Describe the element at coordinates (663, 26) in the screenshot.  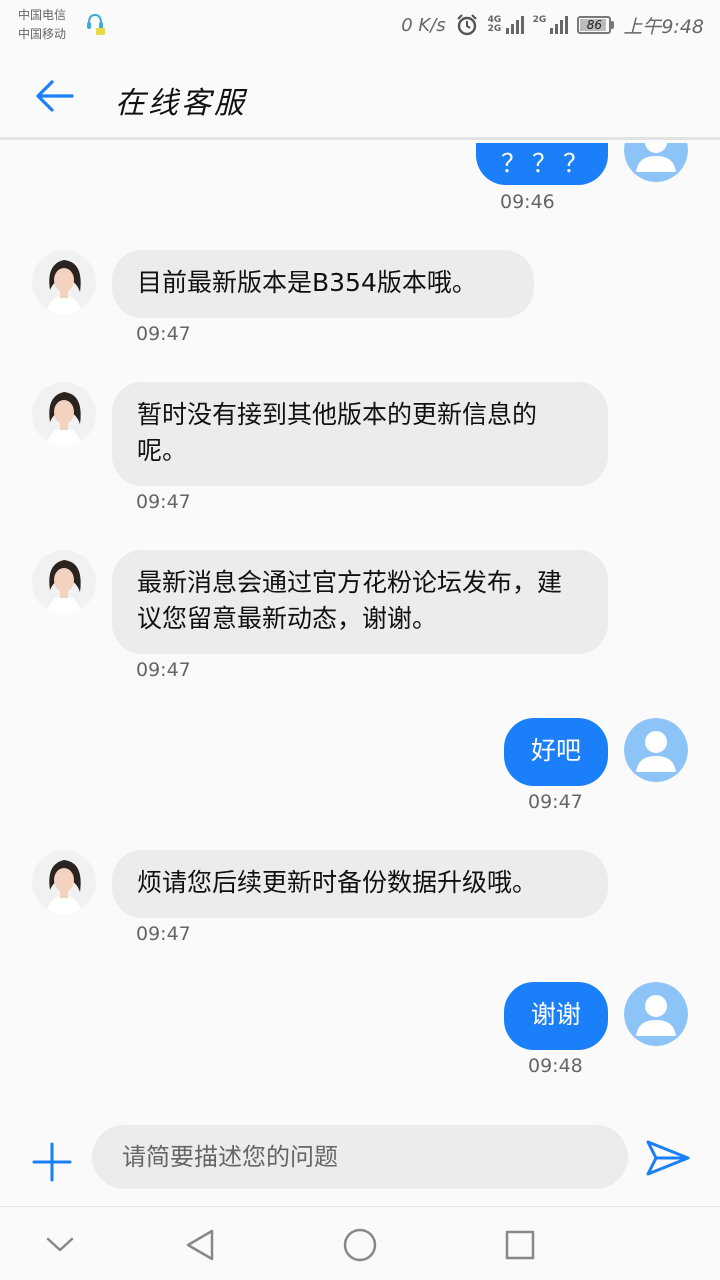
I see `status-clock: 上午9:48` at that location.